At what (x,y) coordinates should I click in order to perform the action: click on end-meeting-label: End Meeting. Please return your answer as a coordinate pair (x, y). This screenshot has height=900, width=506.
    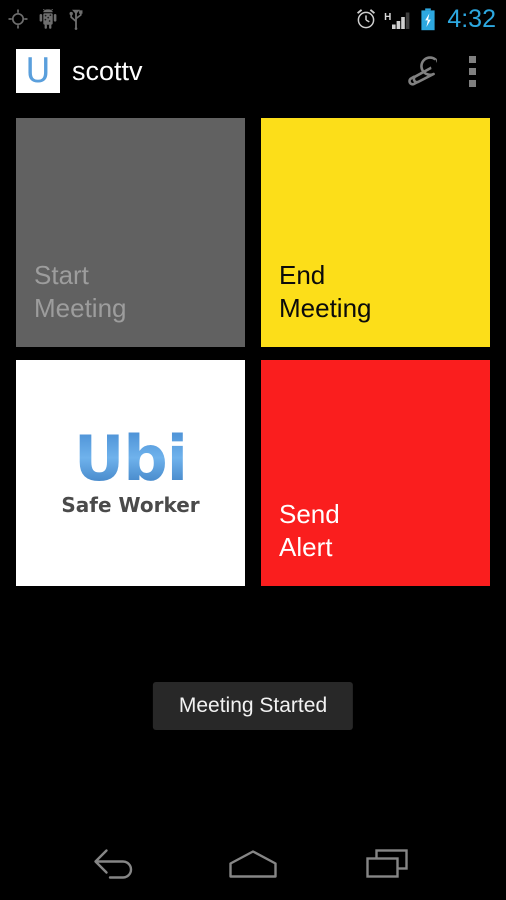
    Looking at the image, I should click on (325, 291).